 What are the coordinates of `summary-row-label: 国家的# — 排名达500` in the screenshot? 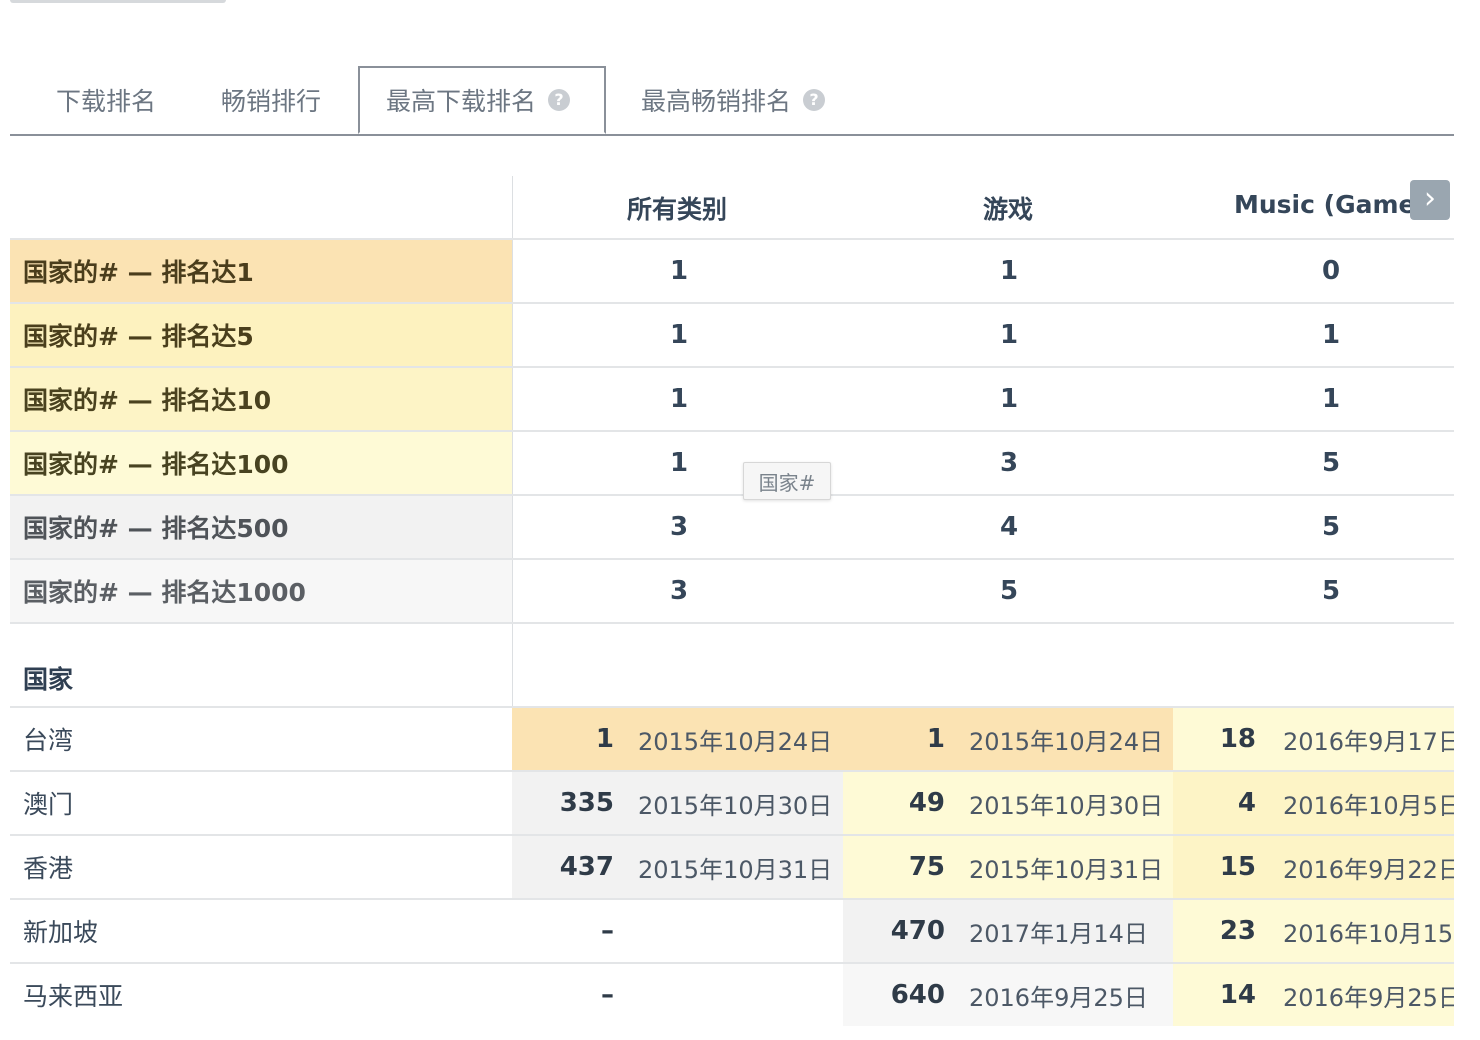 It's located at (261, 527).